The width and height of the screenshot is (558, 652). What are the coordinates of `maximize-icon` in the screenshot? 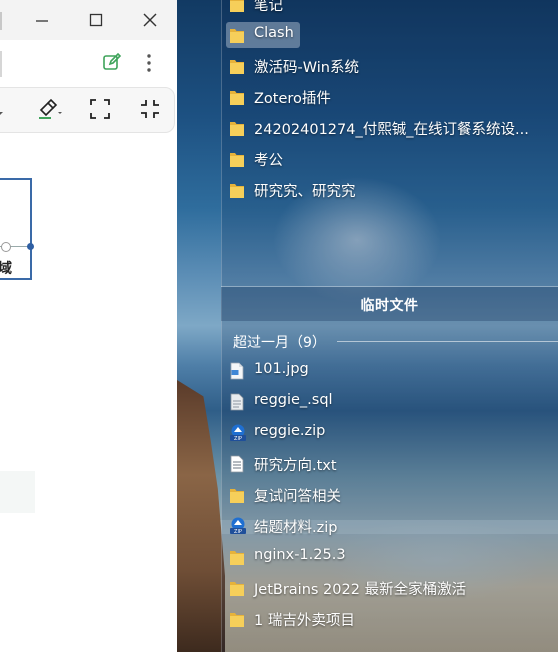 It's located at (96, 20).